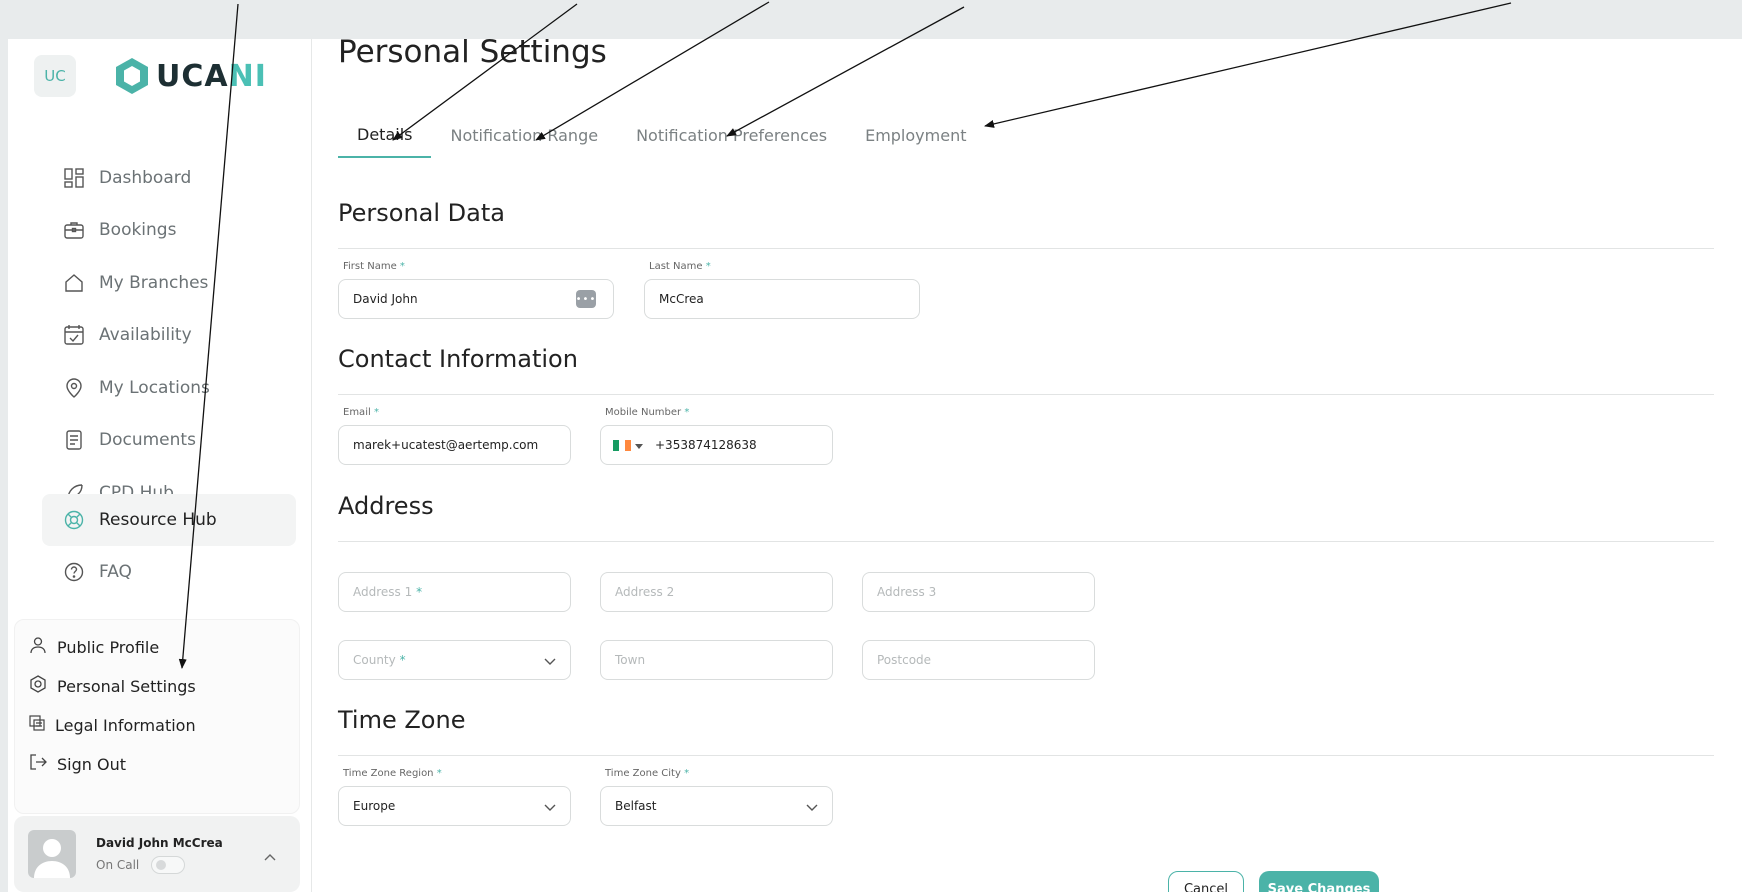 This screenshot has height=892, width=1742. I want to click on sidebar-item-label: Documents, so click(147, 440).